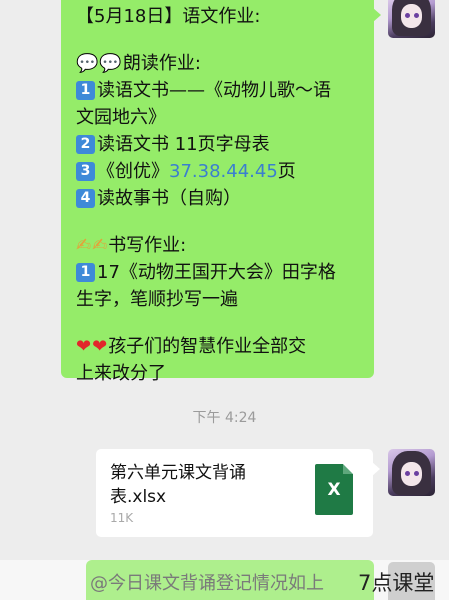  Describe the element at coordinates (183, 144) in the screenshot. I see `reading-item-text: 读语文书 11页字母表` at that location.